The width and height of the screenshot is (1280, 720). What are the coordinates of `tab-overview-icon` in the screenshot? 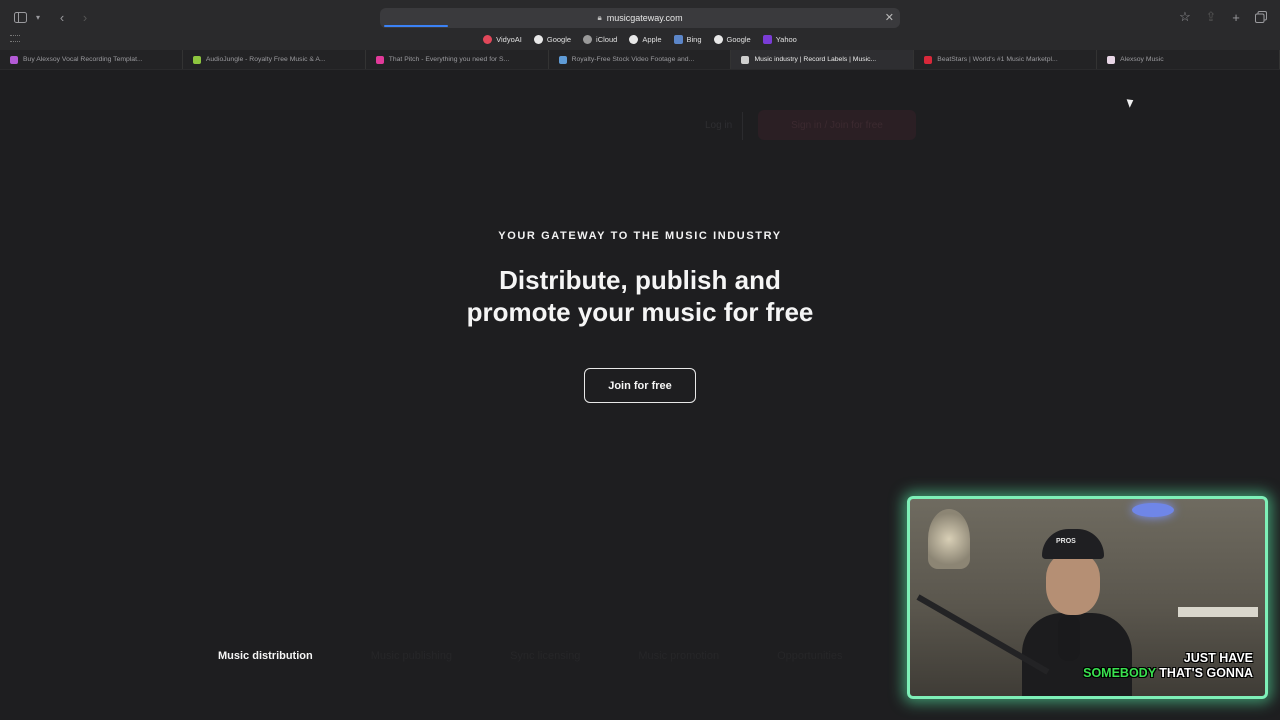 It's located at (1261, 17).